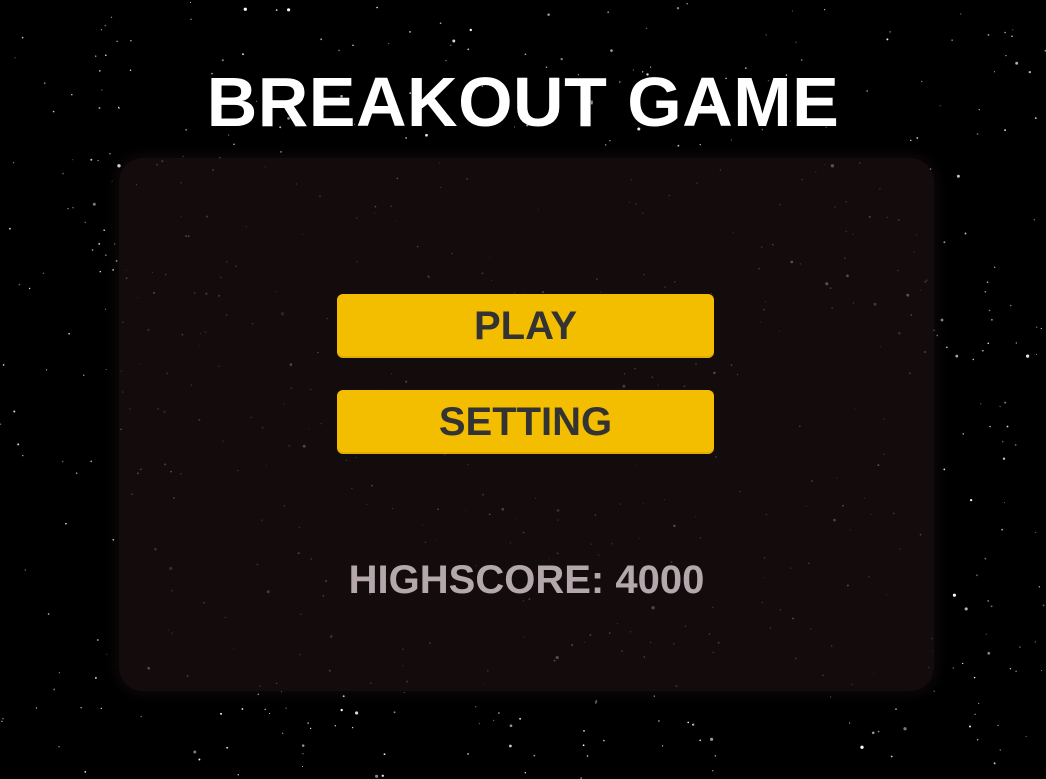 The width and height of the screenshot is (1046, 779). I want to click on play-button: PLAY, so click(525, 326).